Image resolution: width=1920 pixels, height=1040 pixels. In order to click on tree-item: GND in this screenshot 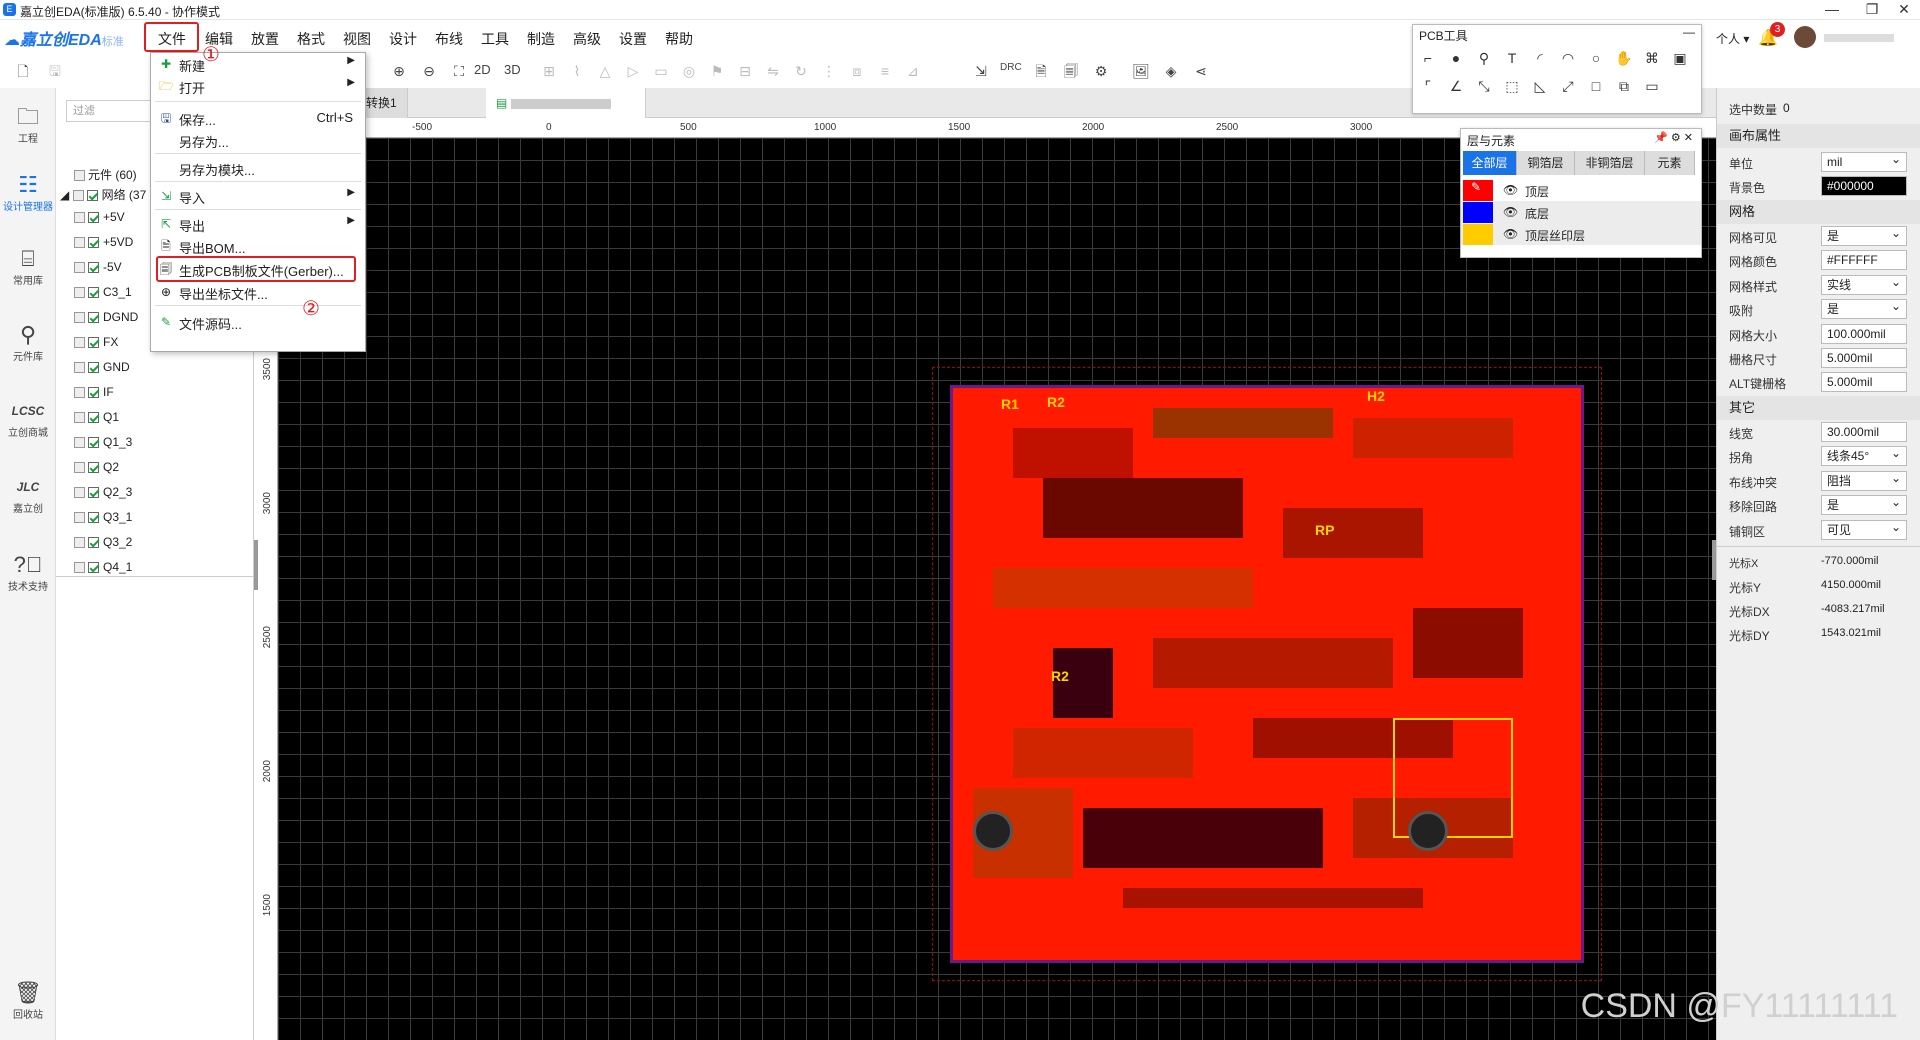, I will do `click(102, 370)`.